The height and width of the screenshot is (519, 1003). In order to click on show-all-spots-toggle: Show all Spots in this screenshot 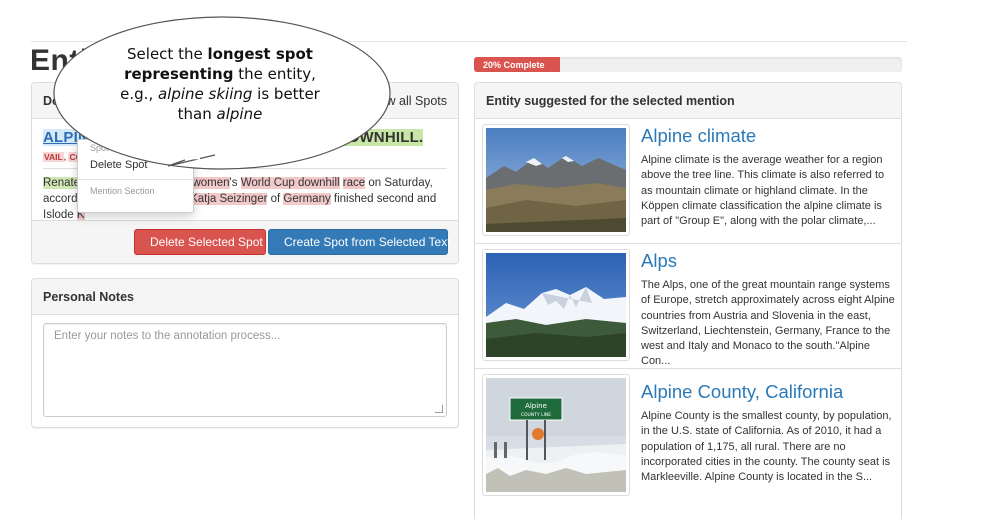, I will do `click(405, 101)`.